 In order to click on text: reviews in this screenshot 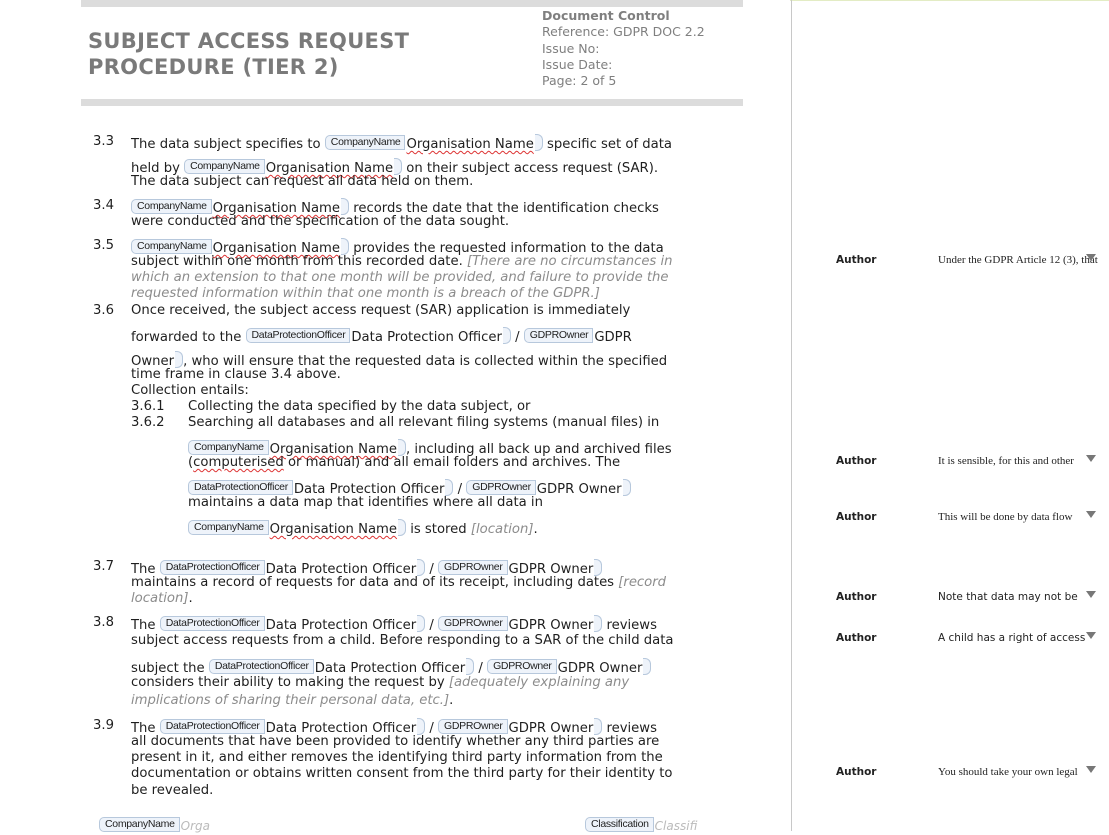, I will do `click(629, 625)`.